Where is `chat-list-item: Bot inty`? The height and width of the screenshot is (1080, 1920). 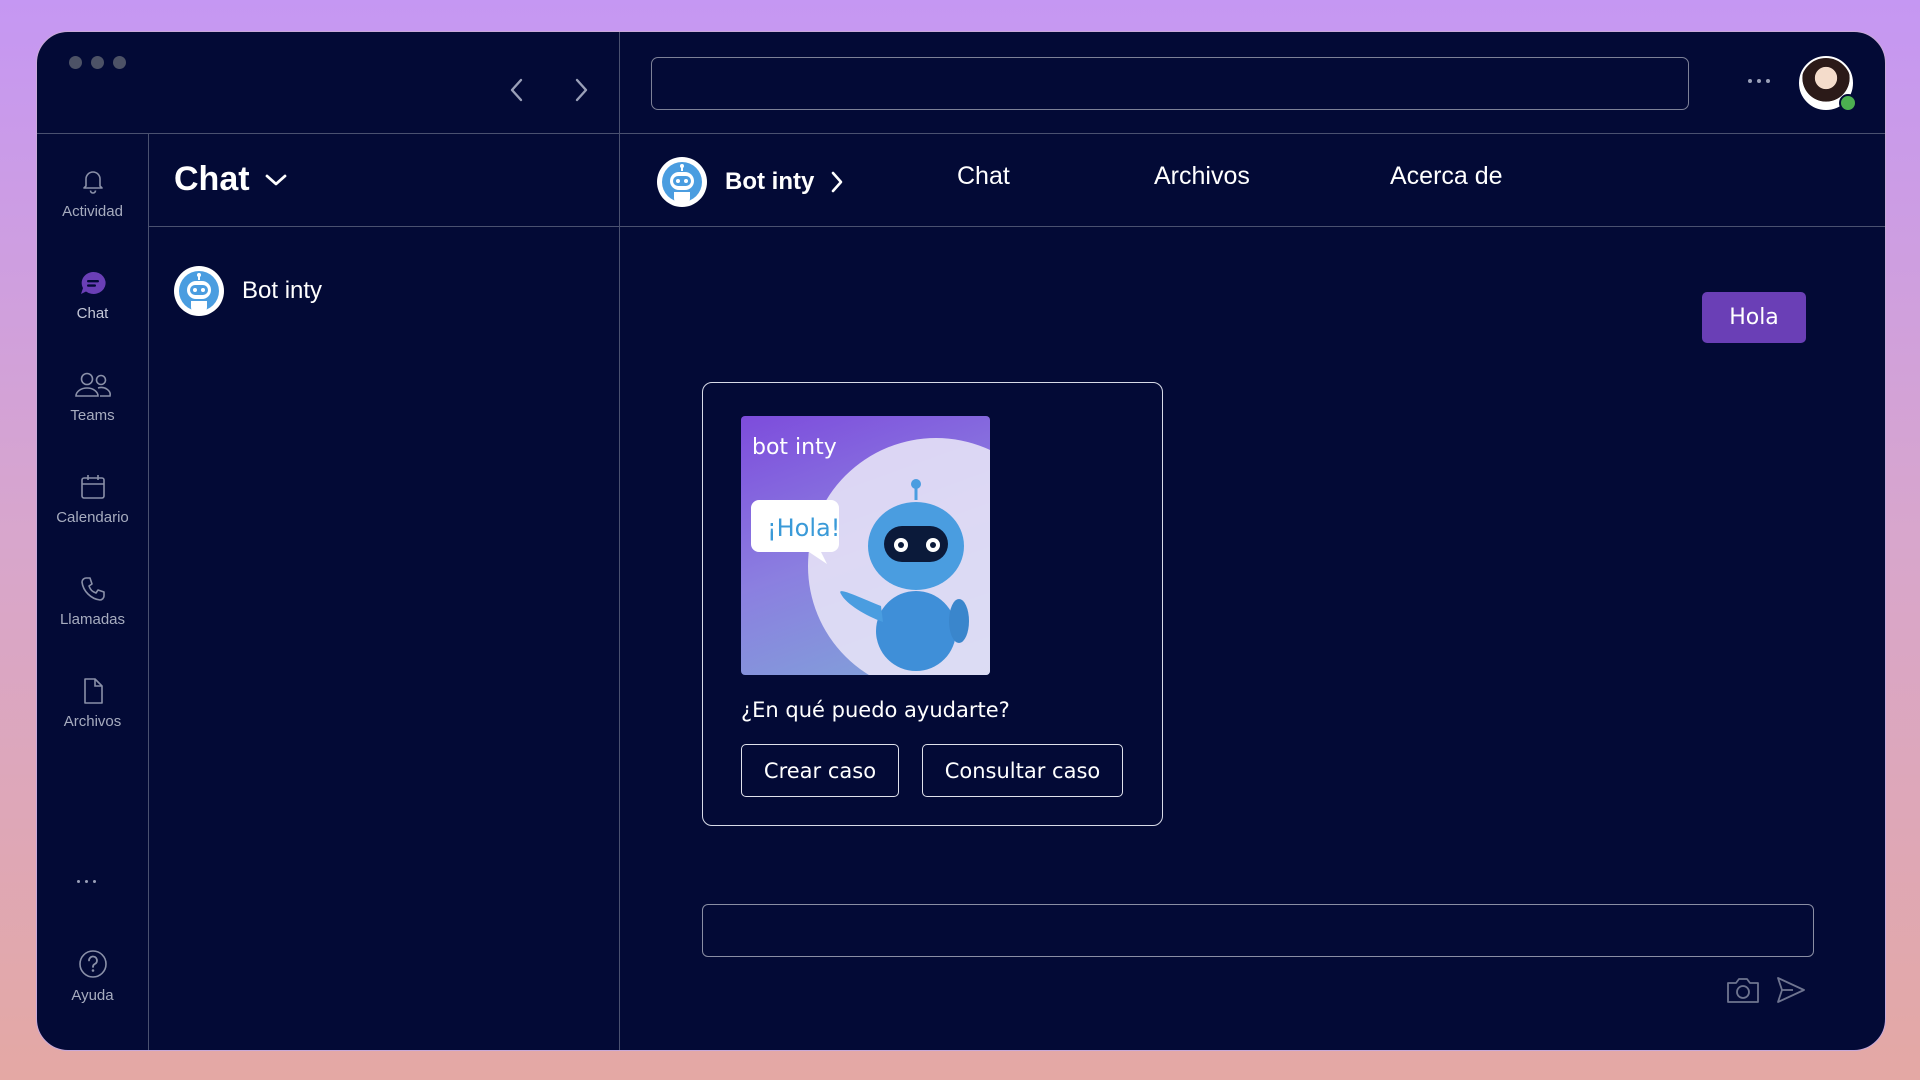 chat-list-item: Bot inty is located at coordinates (248, 291).